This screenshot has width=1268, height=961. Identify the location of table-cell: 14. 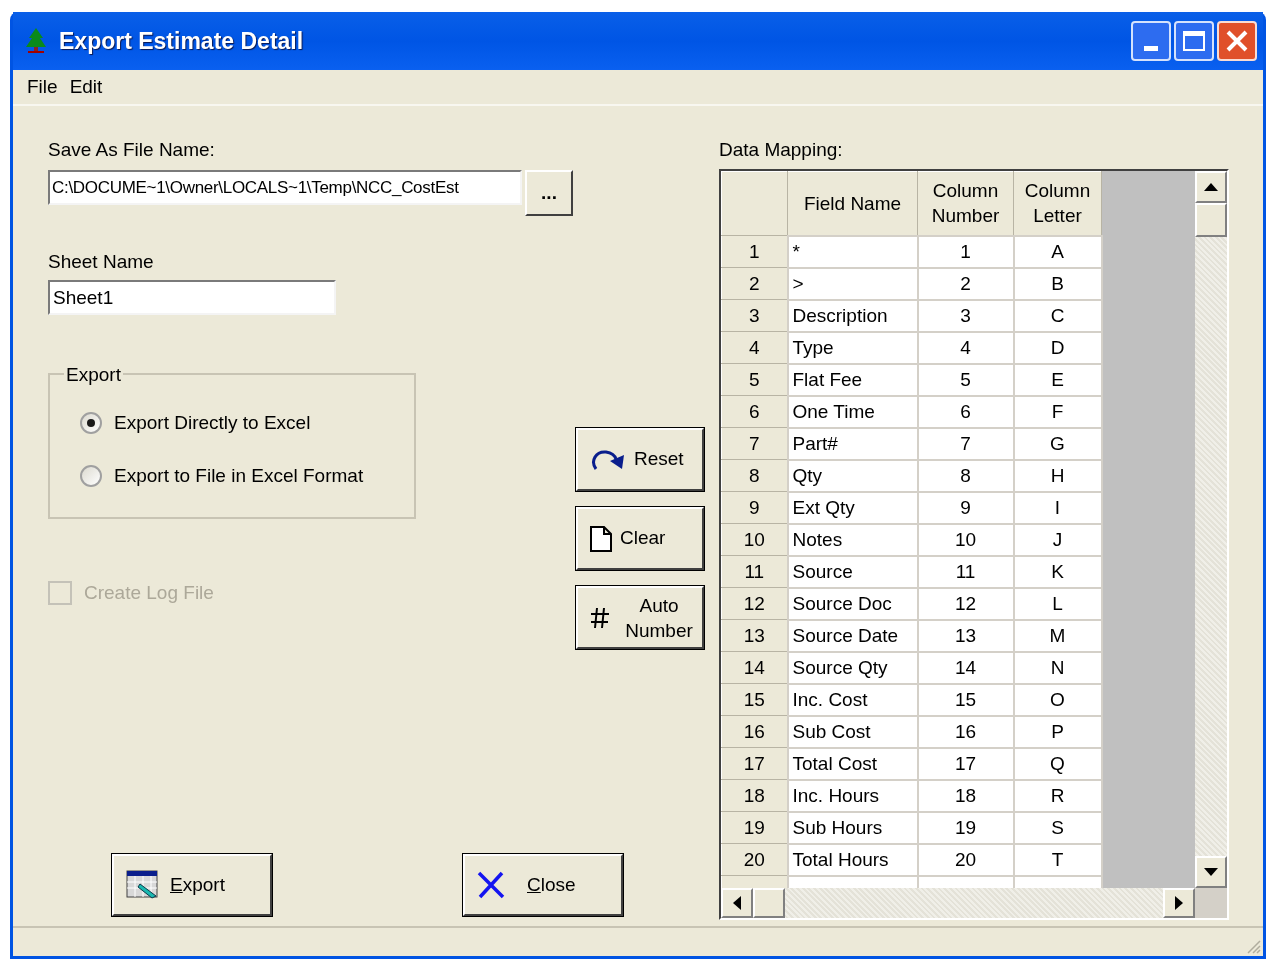
(965, 667).